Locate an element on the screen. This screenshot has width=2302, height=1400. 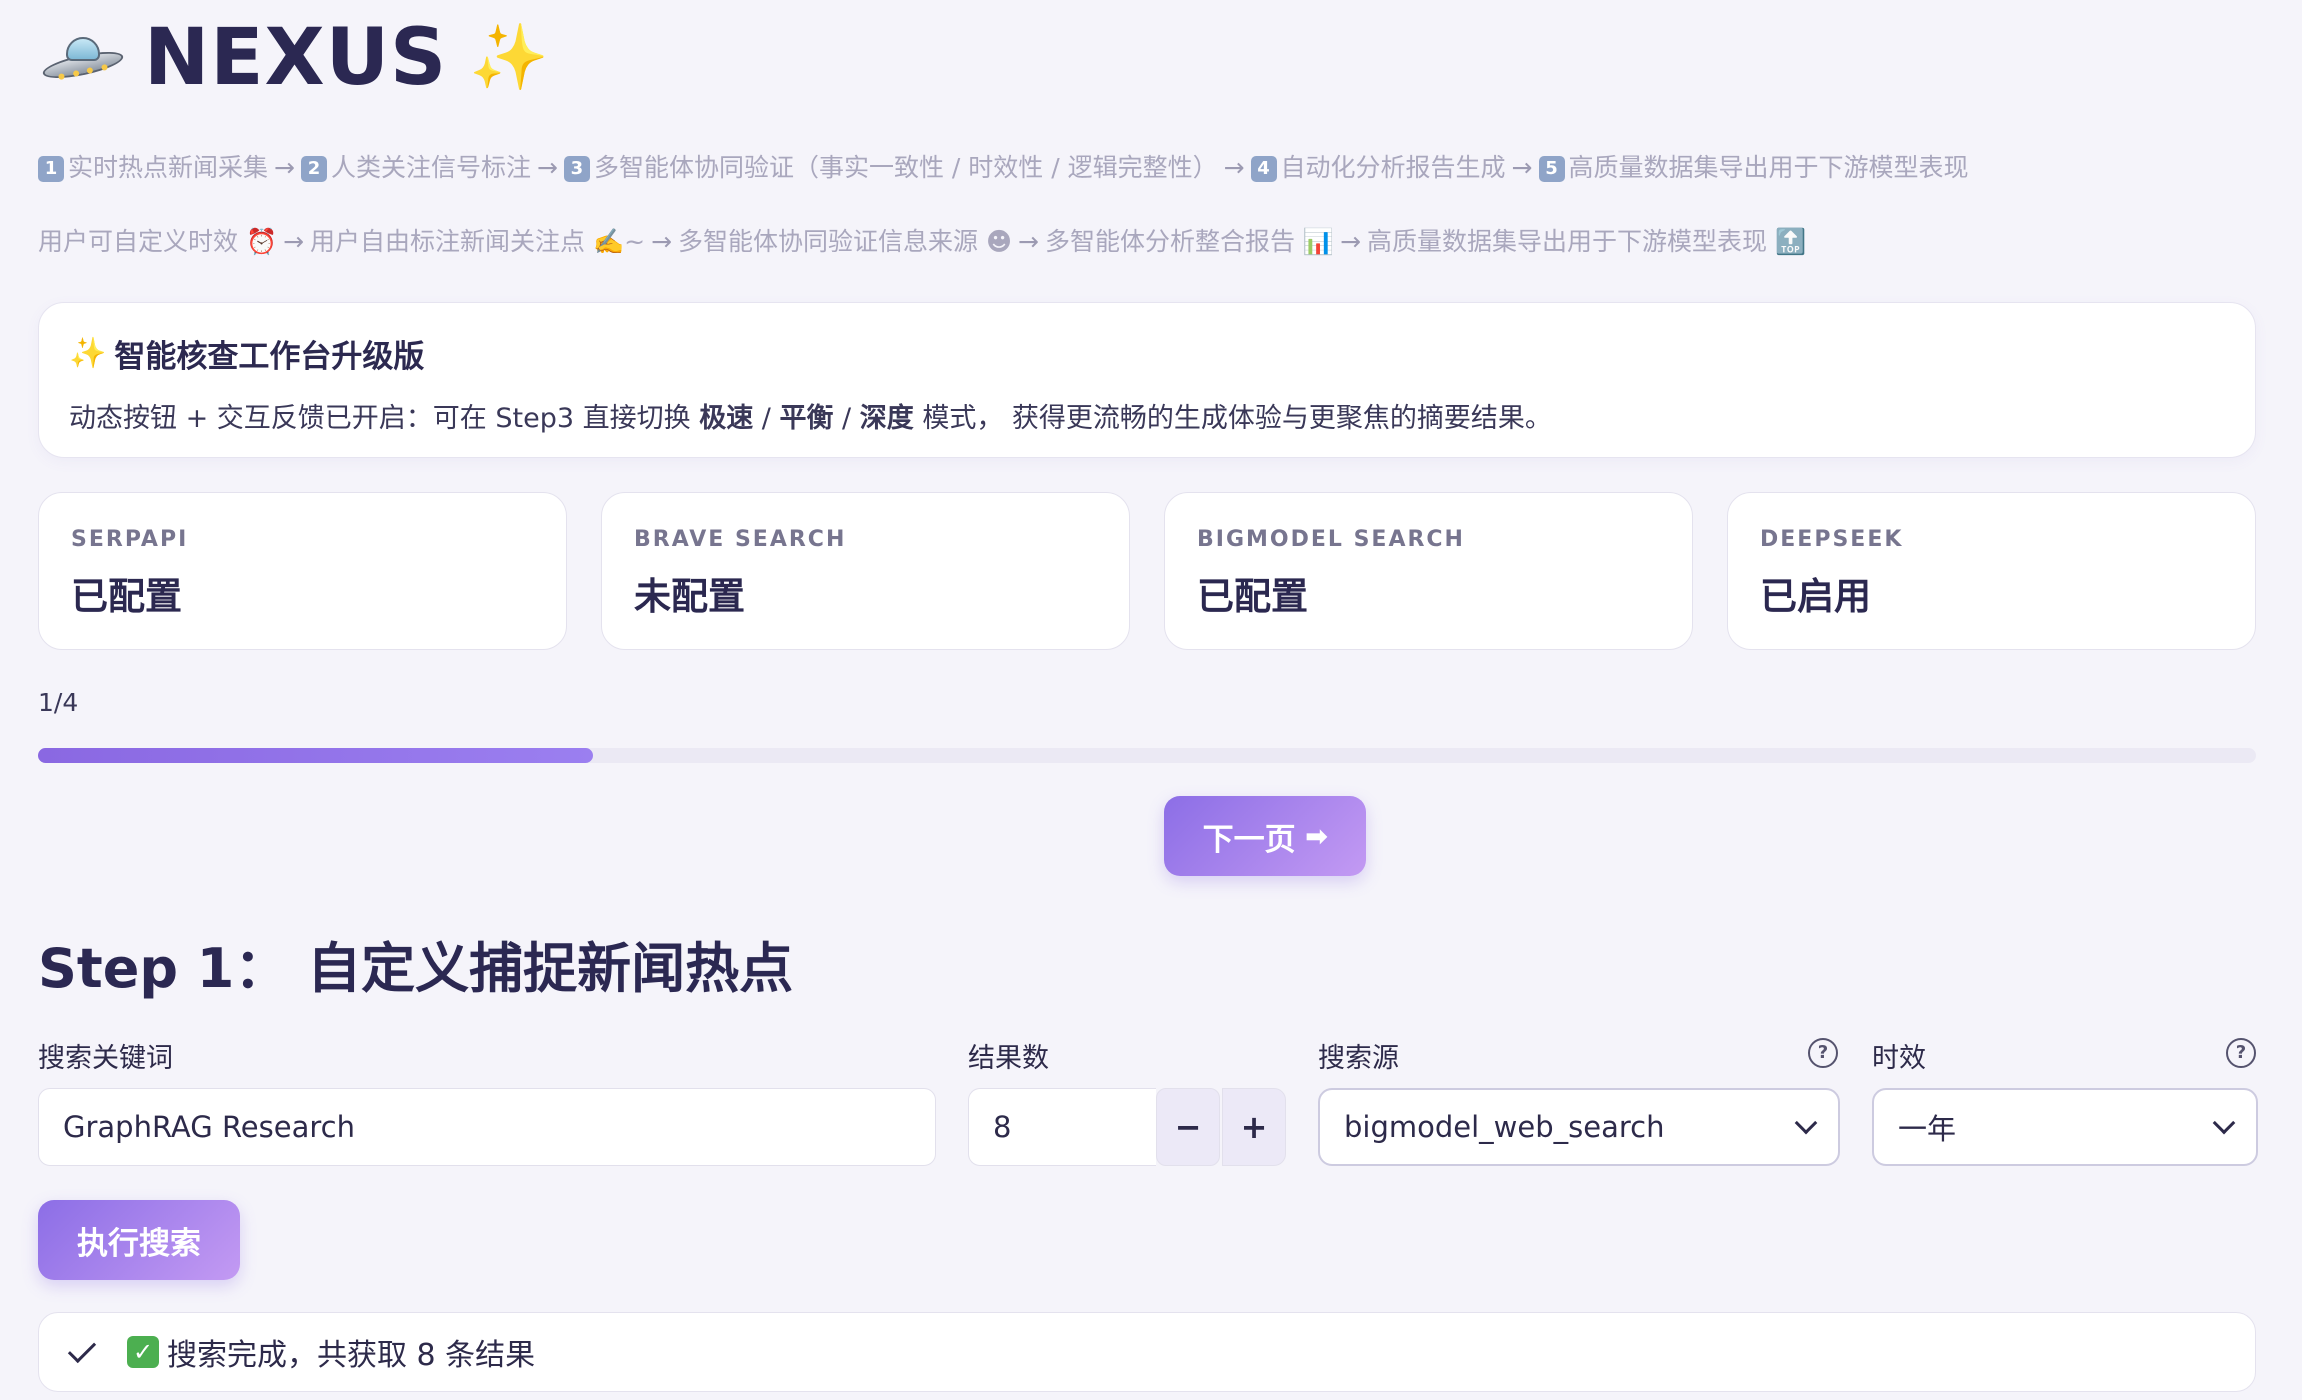
status-card-brave: BRAVE SEARCH 未配置 is located at coordinates (865, 571).